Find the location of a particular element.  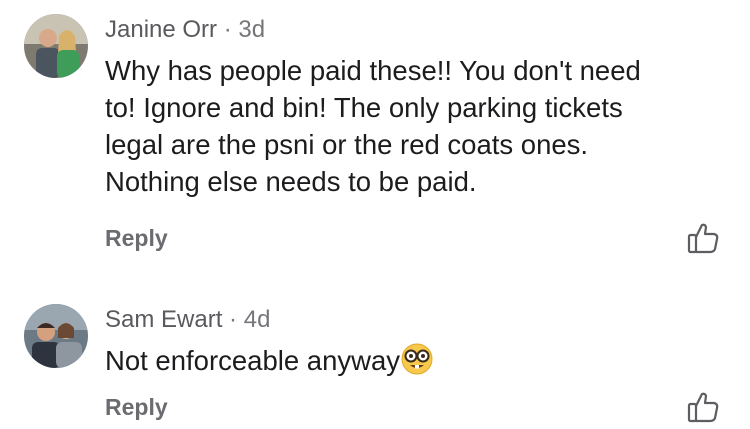

comment-time: 3d is located at coordinates (252, 29).